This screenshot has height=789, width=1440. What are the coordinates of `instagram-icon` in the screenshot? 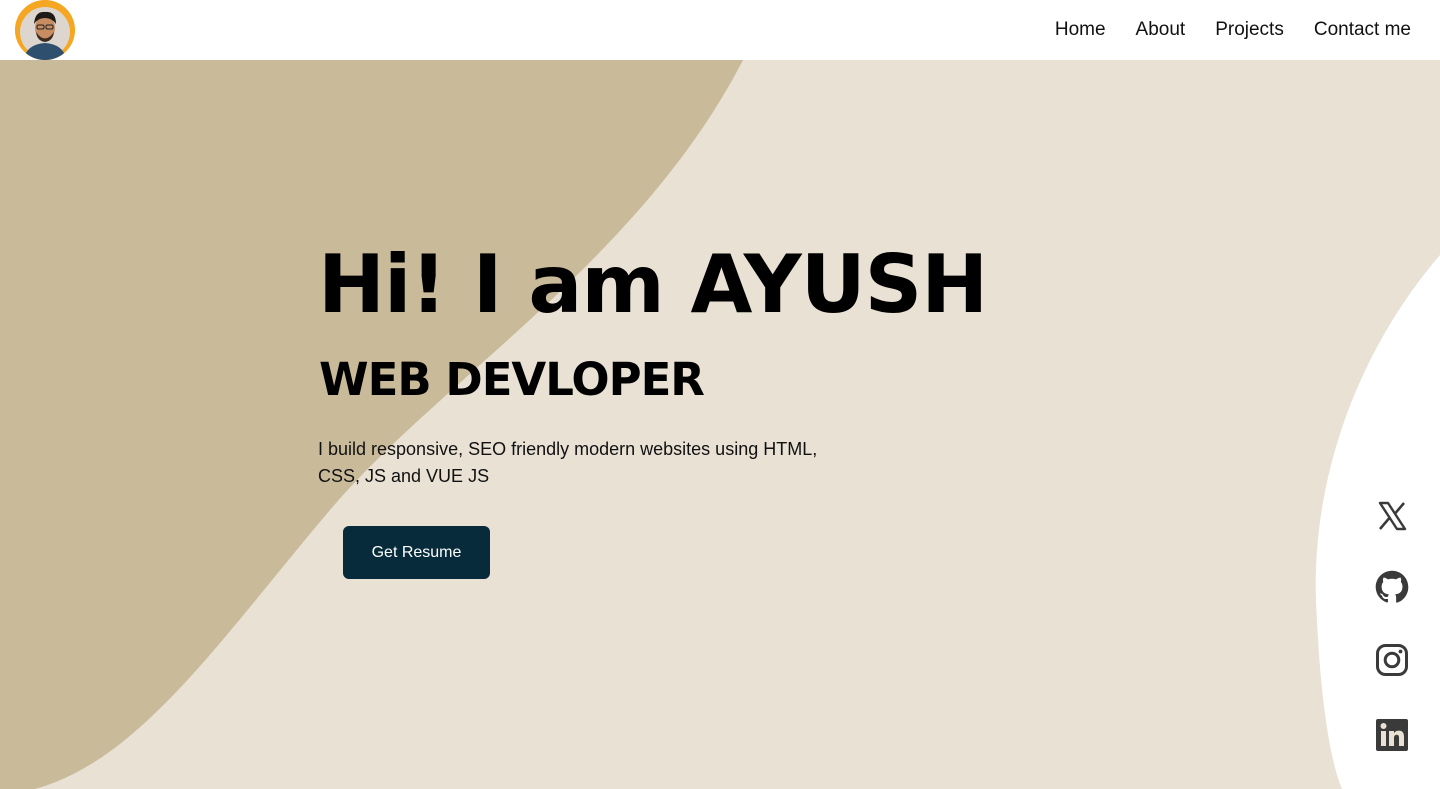 It's located at (1392, 660).